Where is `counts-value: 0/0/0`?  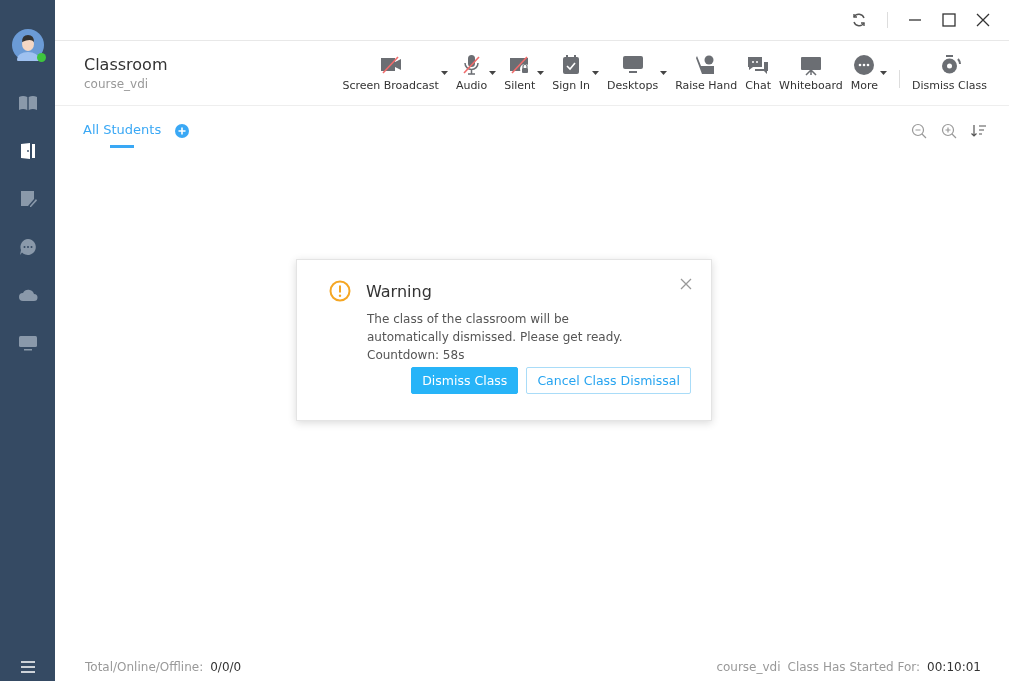 counts-value: 0/0/0 is located at coordinates (226, 667).